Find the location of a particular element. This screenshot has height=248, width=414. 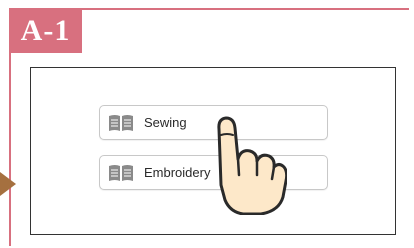

arrow-pointer-icon is located at coordinates (8, 184).